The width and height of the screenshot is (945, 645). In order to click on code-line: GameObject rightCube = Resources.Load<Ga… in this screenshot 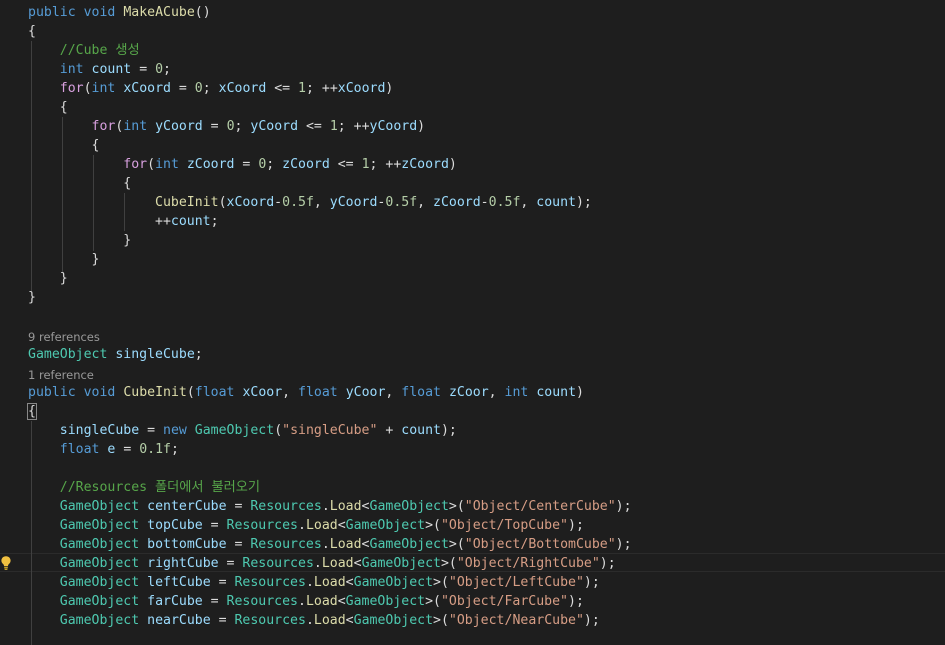, I will do `click(322, 563)`.